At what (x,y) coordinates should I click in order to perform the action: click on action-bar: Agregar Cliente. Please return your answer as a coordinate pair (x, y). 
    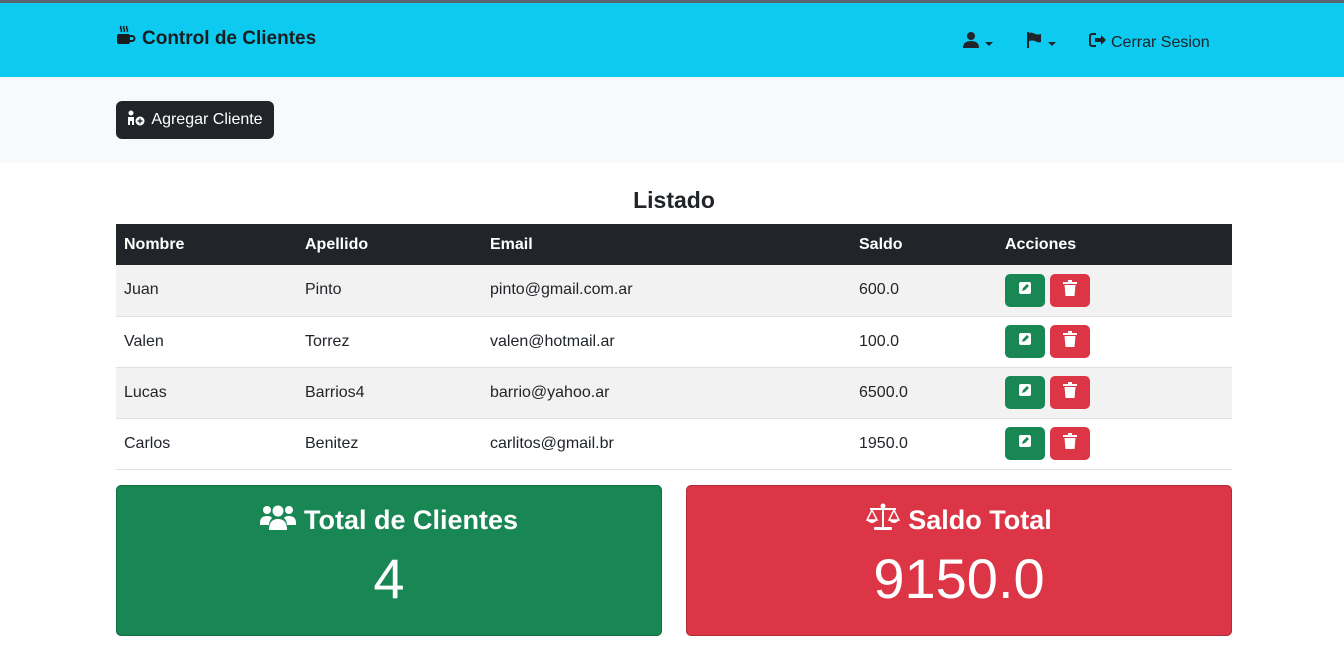
    Looking at the image, I should click on (672, 120).